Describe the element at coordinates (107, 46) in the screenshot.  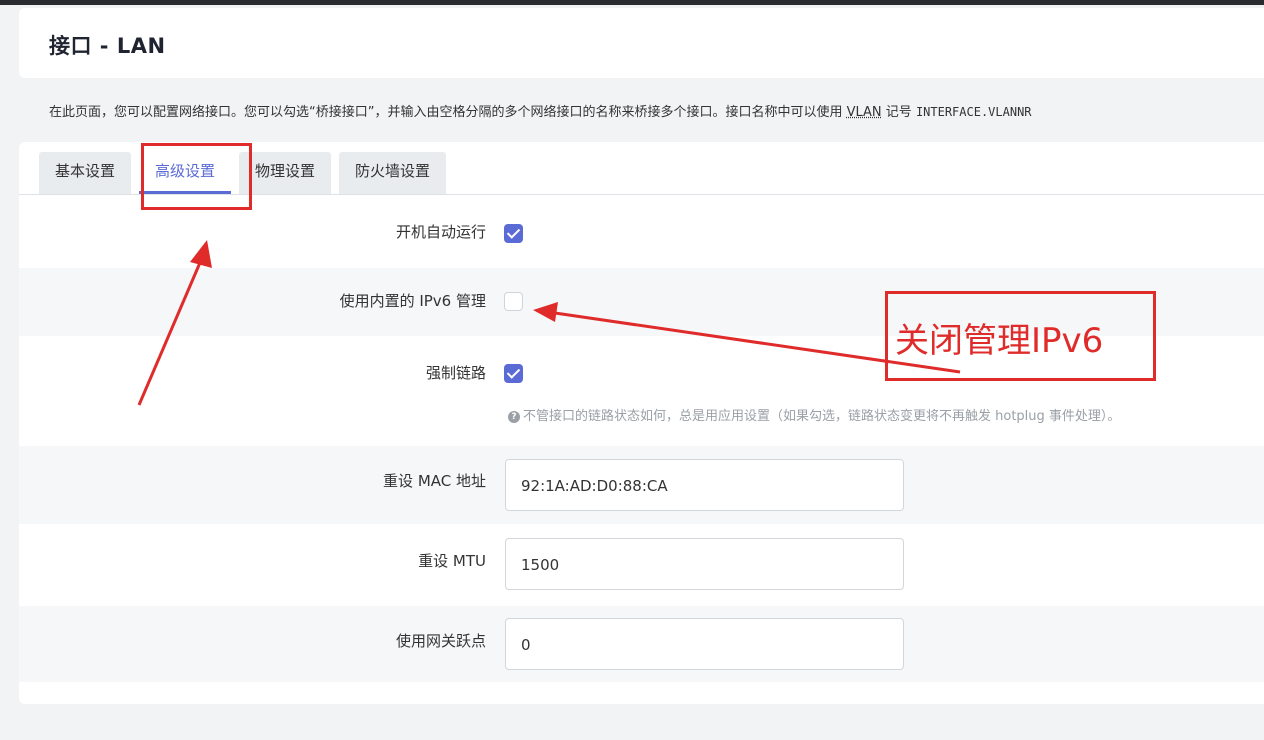
I see `page-title: 接口 - LAN` at that location.